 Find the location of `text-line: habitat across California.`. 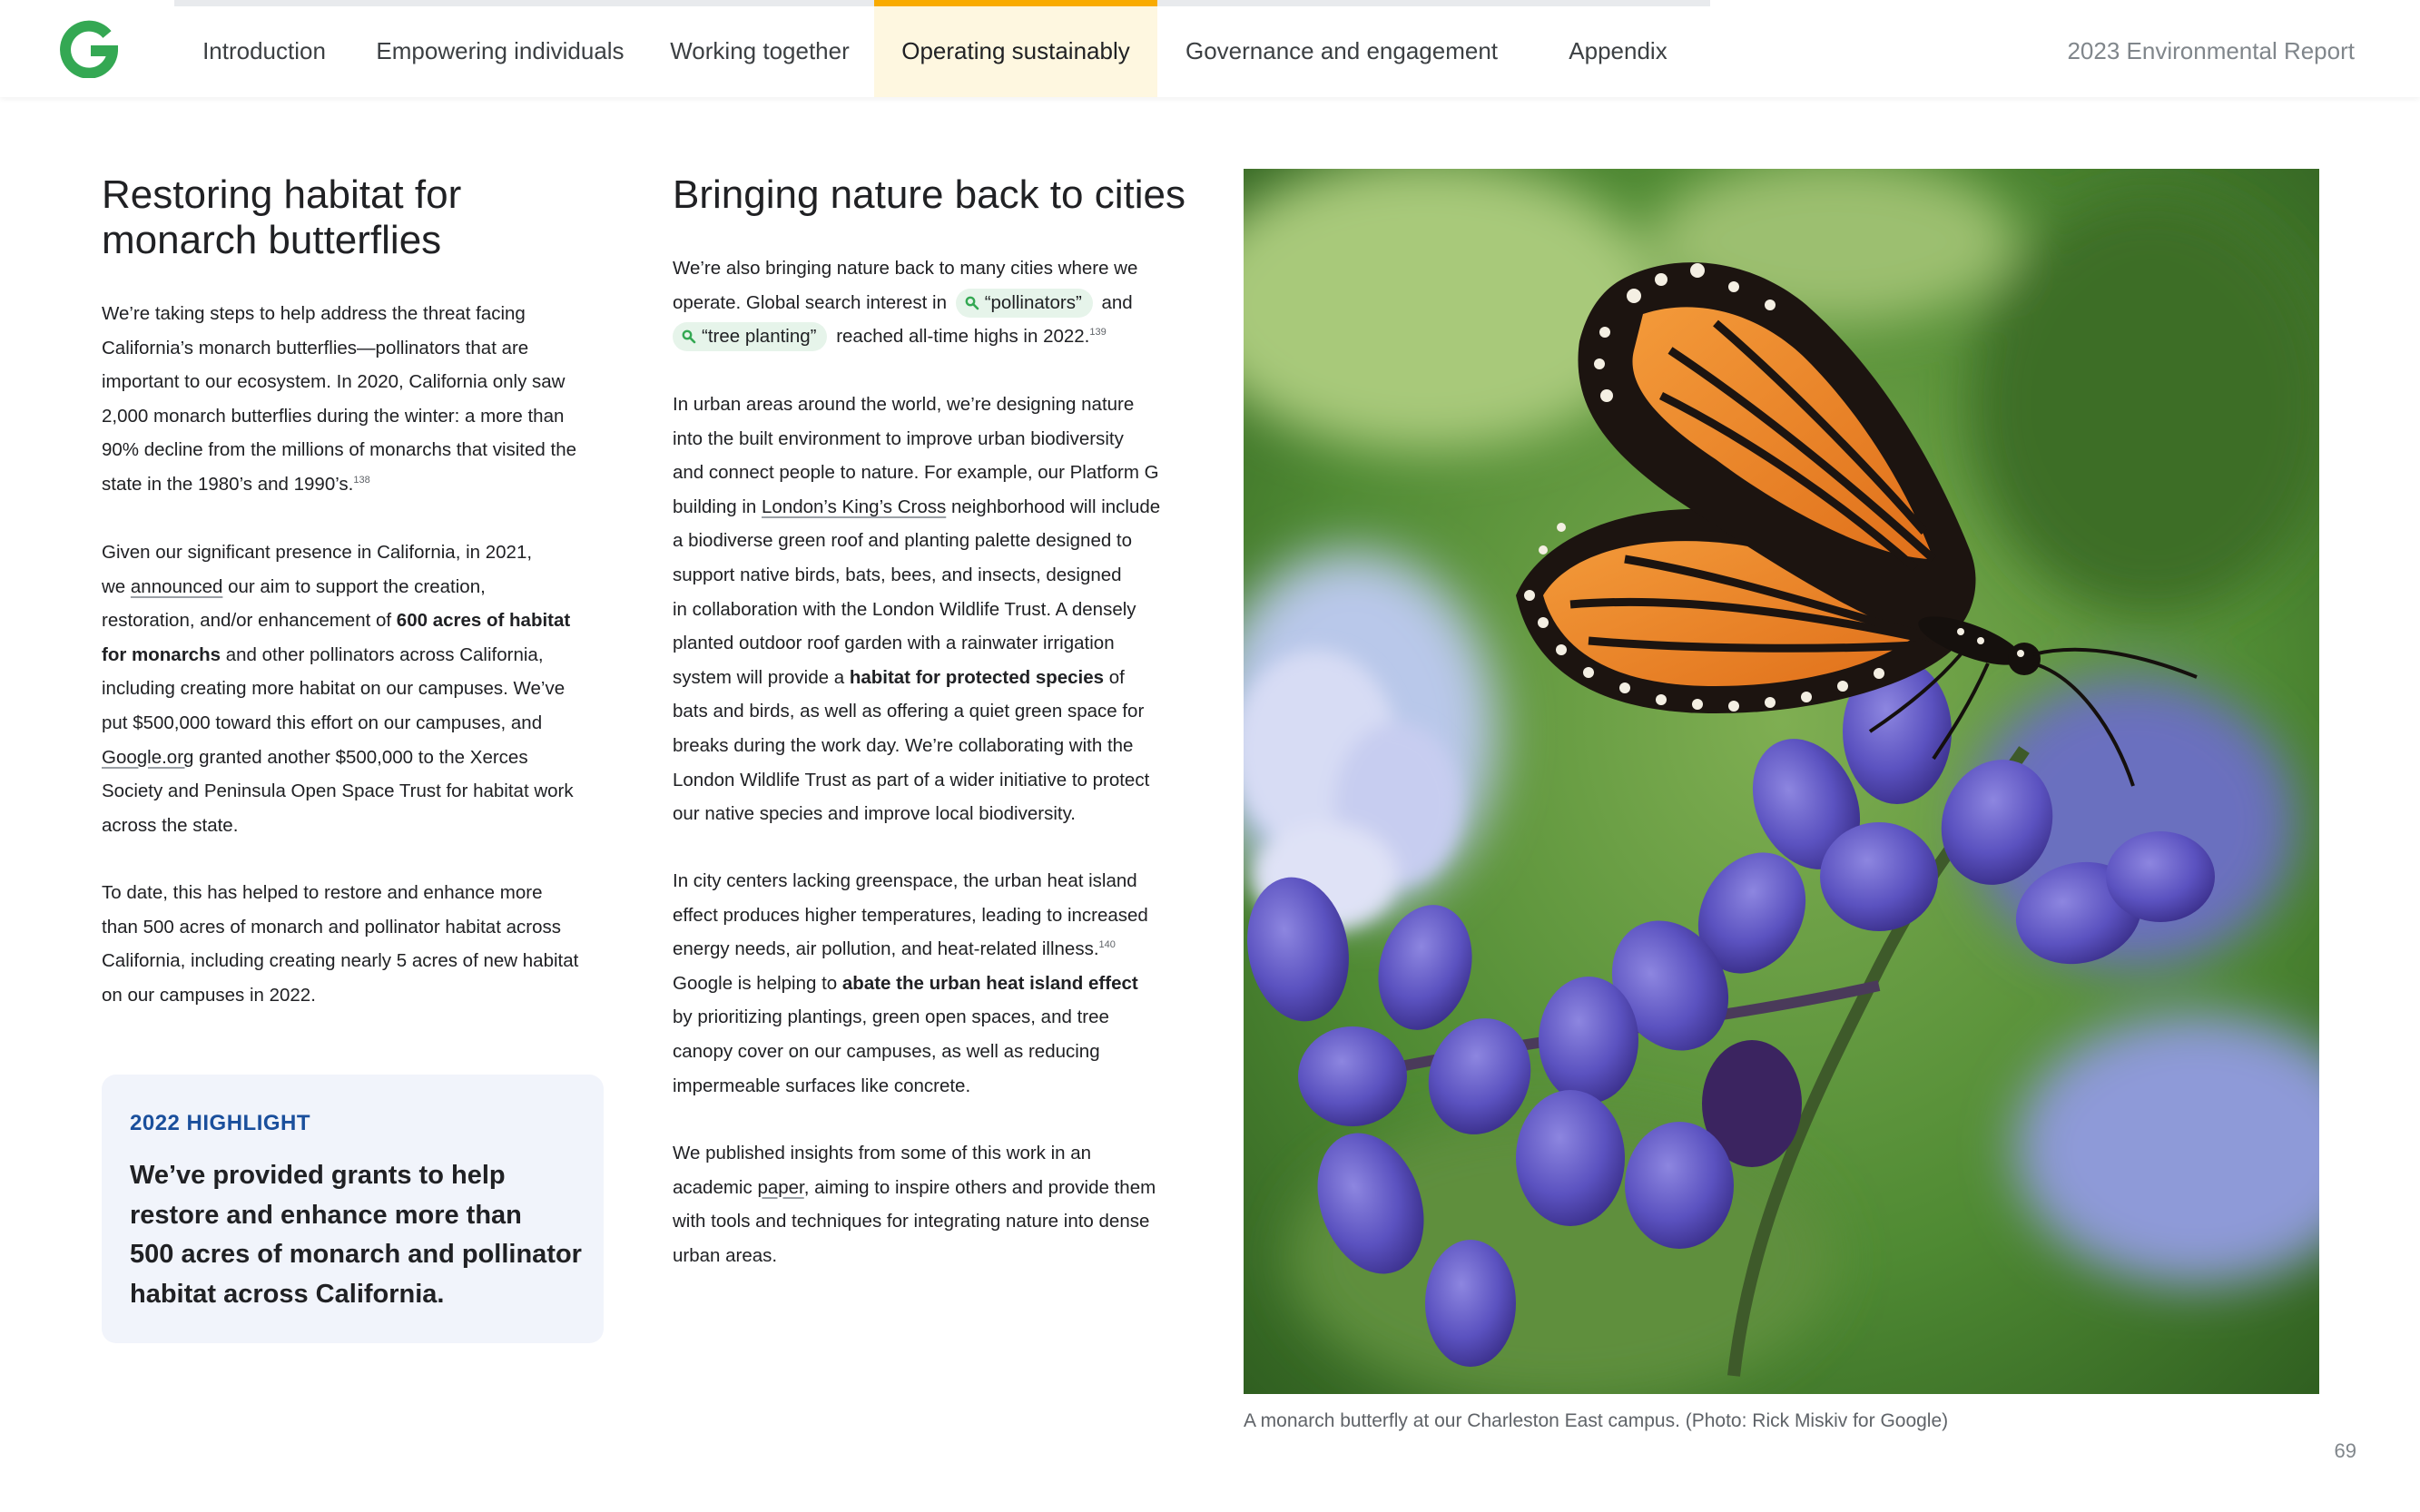

text-line: habitat across California. is located at coordinates (288, 1294).